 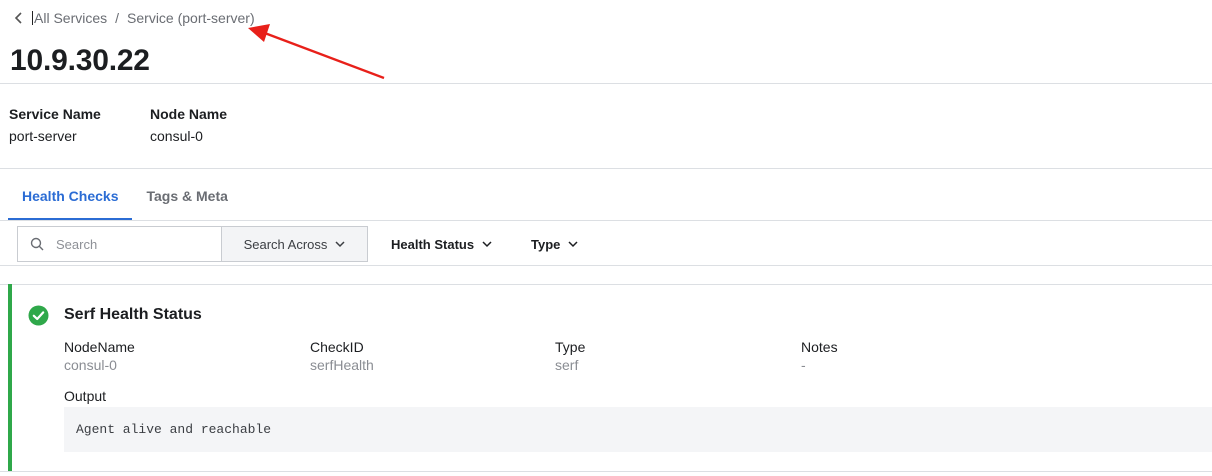 I want to click on text-cursor, so click(x=32, y=18).